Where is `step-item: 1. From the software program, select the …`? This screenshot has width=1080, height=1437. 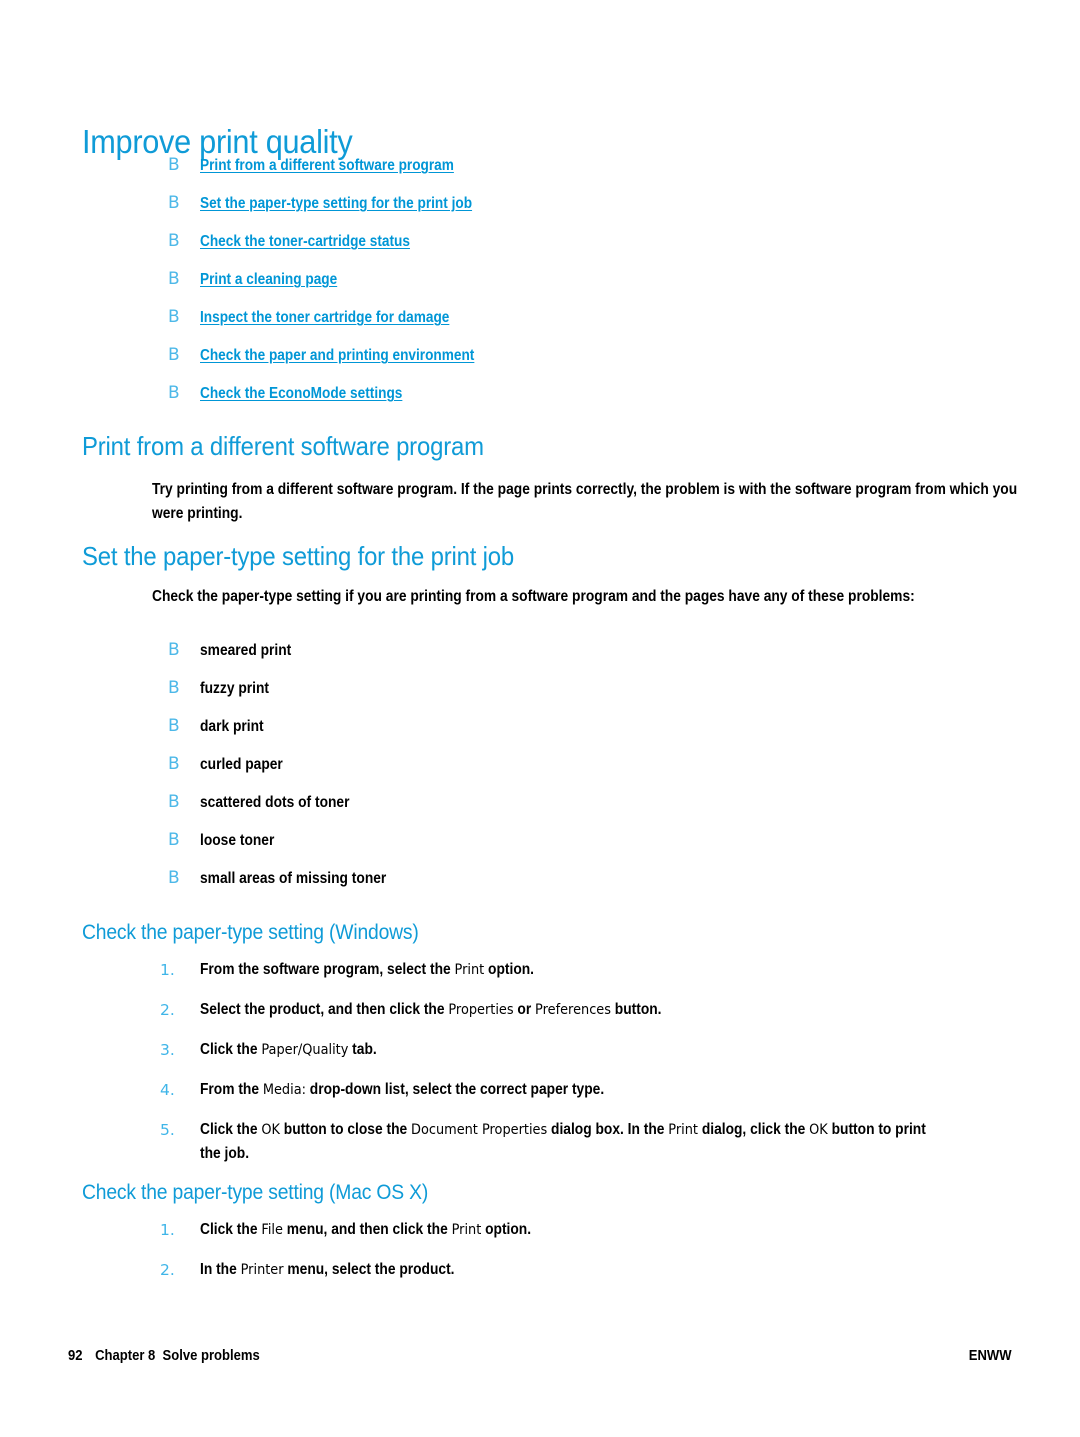
step-item: 1. From the software program, select the … is located at coordinates (600, 970).